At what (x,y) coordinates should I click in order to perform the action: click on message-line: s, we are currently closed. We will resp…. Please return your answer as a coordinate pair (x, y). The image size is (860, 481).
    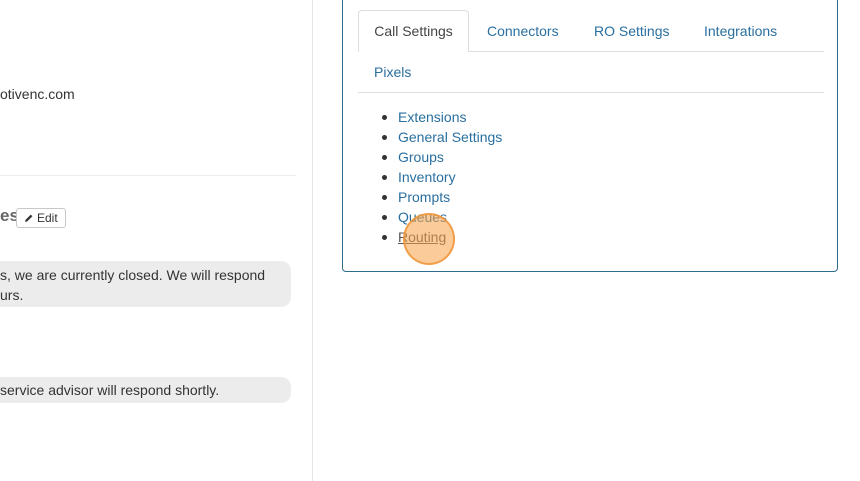
    Looking at the image, I should click on (133, 275).